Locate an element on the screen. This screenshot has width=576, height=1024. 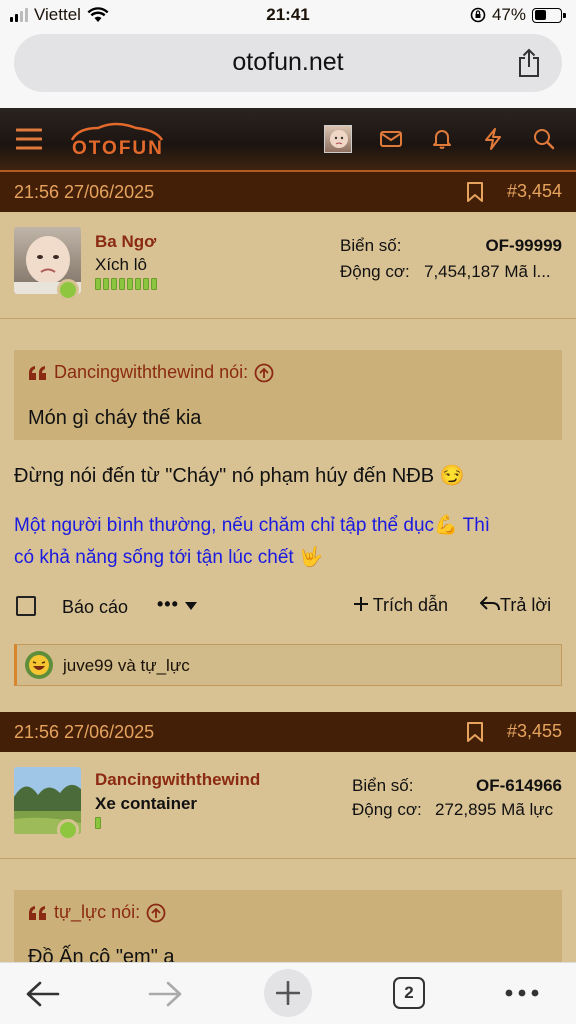
site-logo: OTOFUN is located at coordinates (118, 142).